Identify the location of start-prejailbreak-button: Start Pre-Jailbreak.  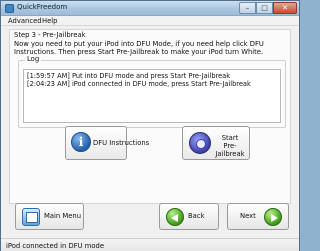
(216, 143).